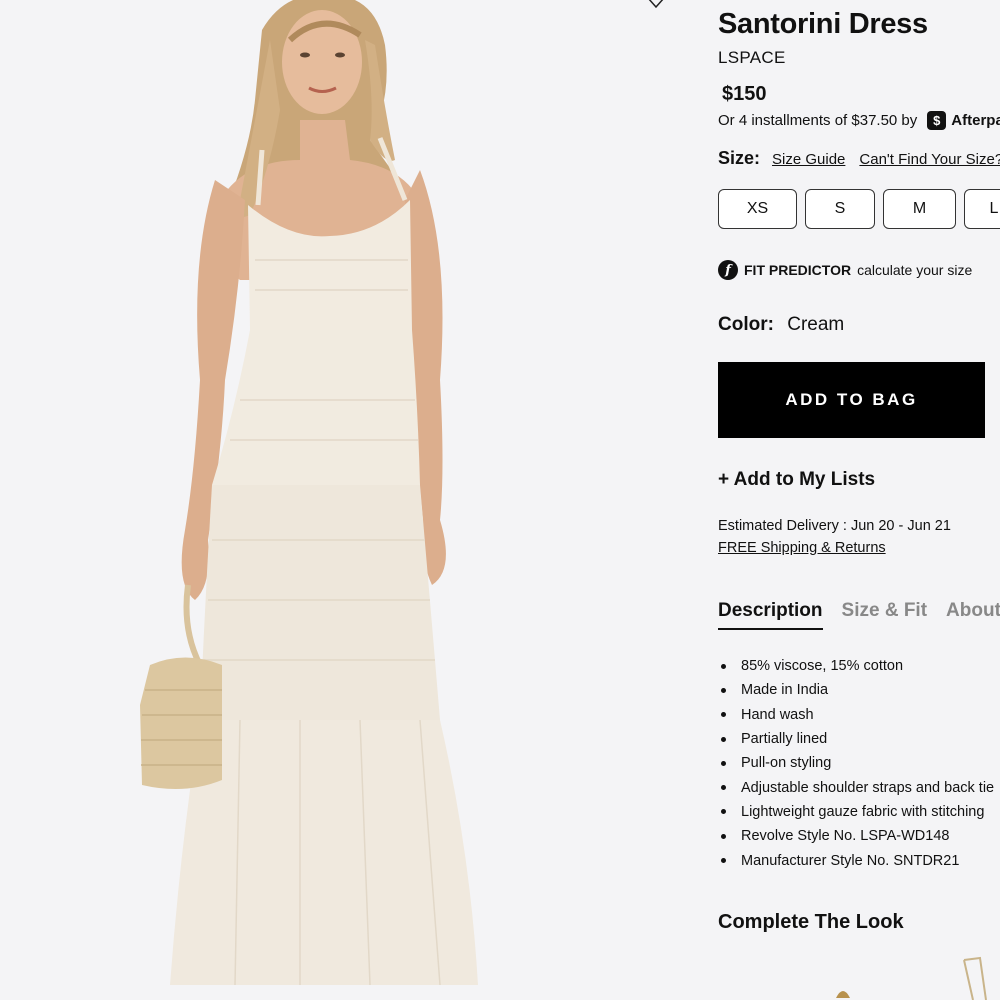 This screenshot has height=1000, width=1000. Describe the element at coordinates (840, 209) in the screenshot. I see `size-option-s: S` at that location.